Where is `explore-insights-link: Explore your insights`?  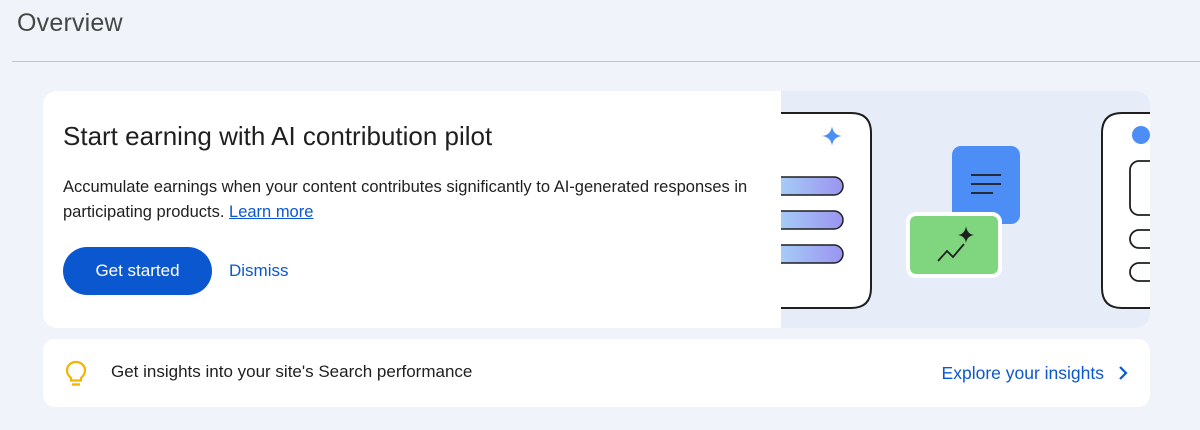 explore-insights-link: Explore your insights is located at coordinates (1035, 373).